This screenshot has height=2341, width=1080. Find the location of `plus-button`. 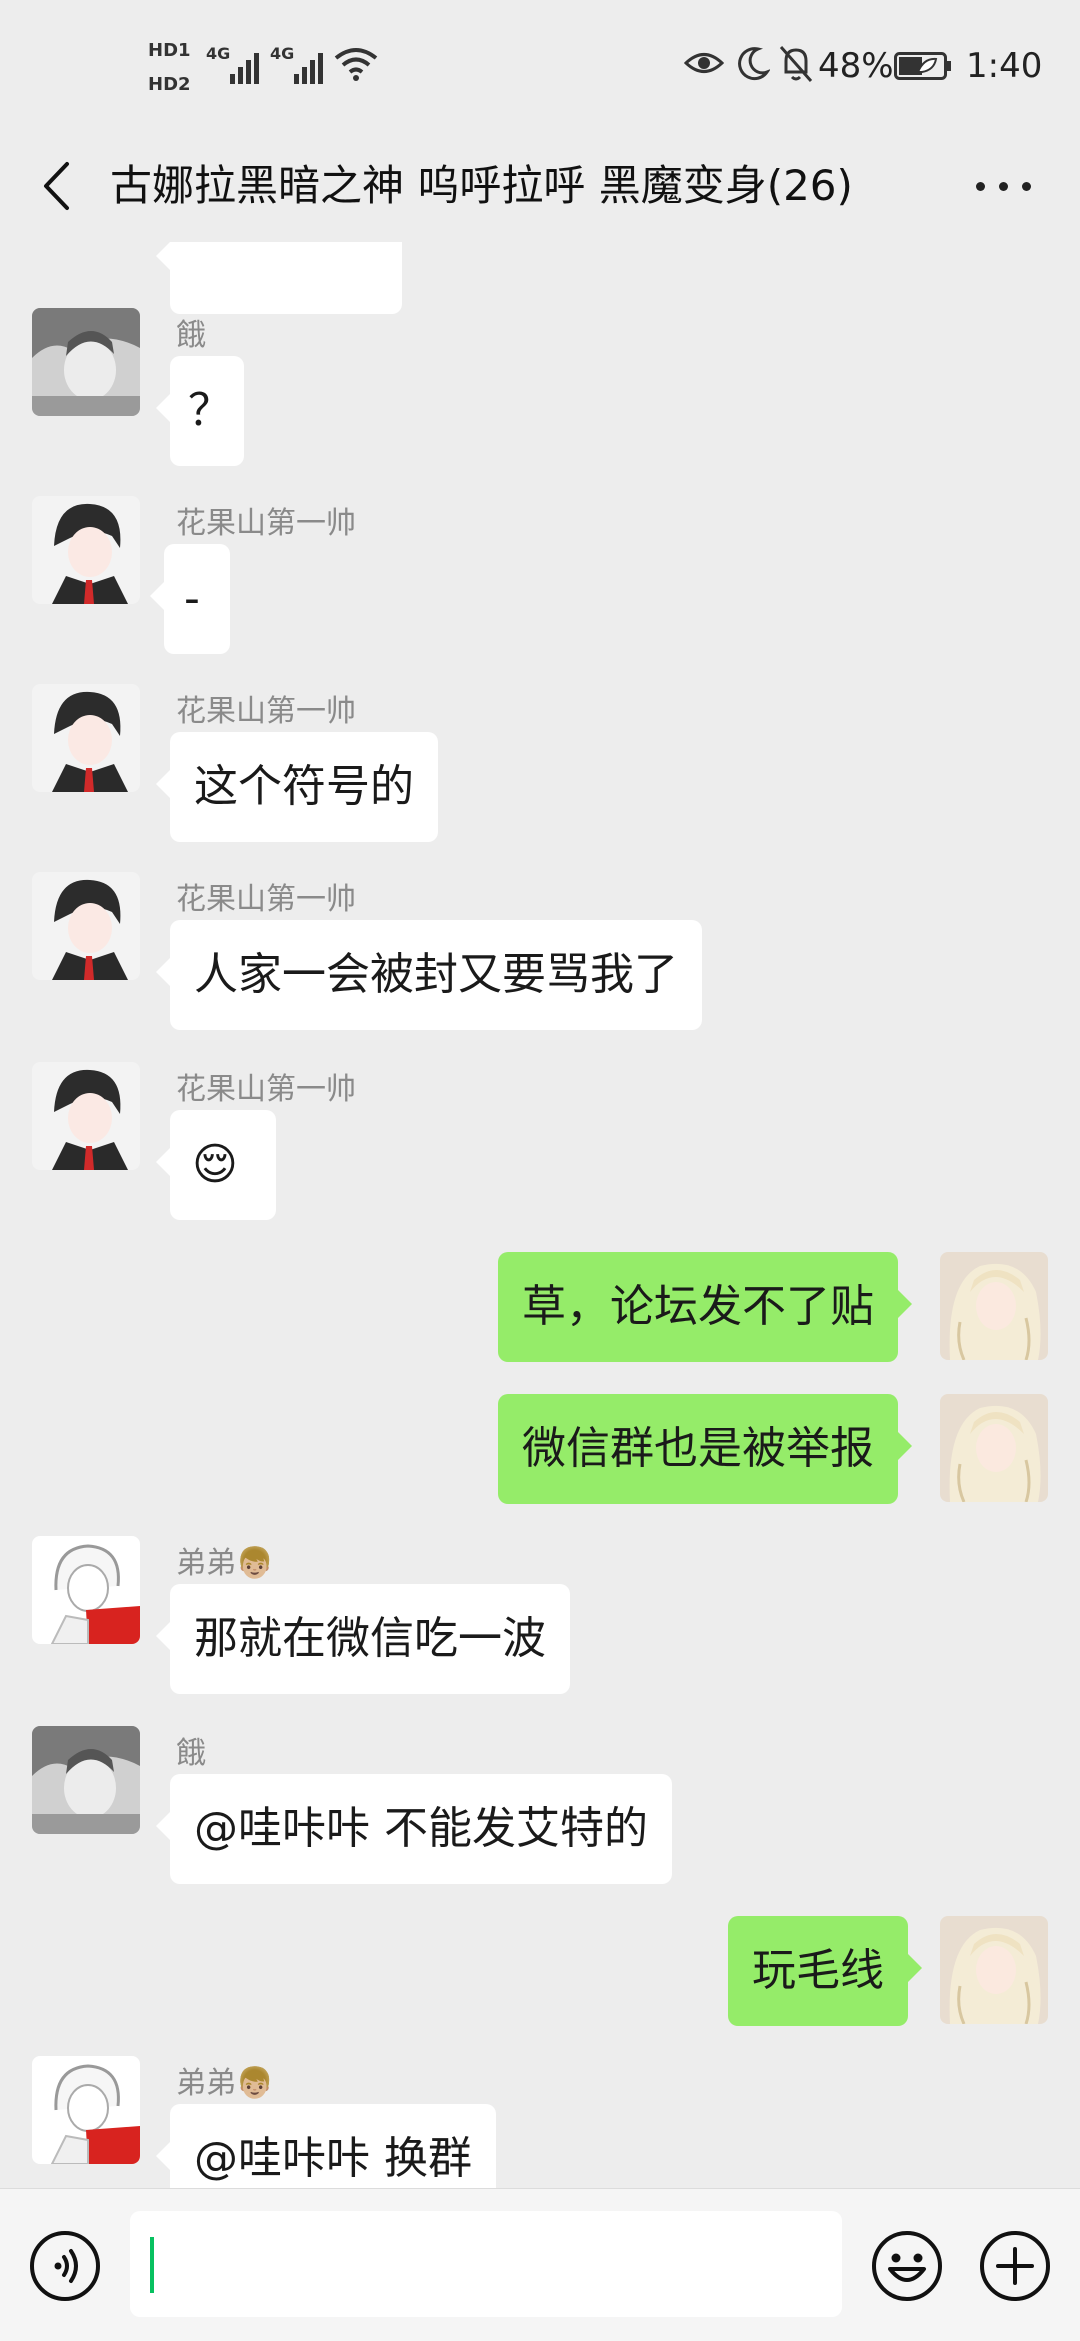

plus-button is located at coordinates (1015, 2266).